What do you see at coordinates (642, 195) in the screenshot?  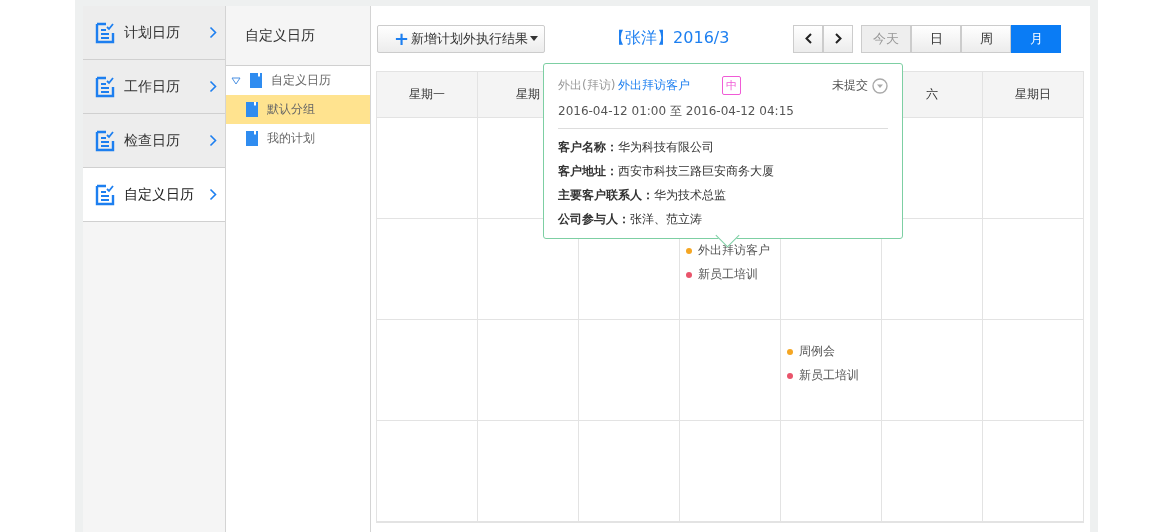 I see `detail-line: 主要客户联系人：华为技术总监` at bounding box center [642, 195].